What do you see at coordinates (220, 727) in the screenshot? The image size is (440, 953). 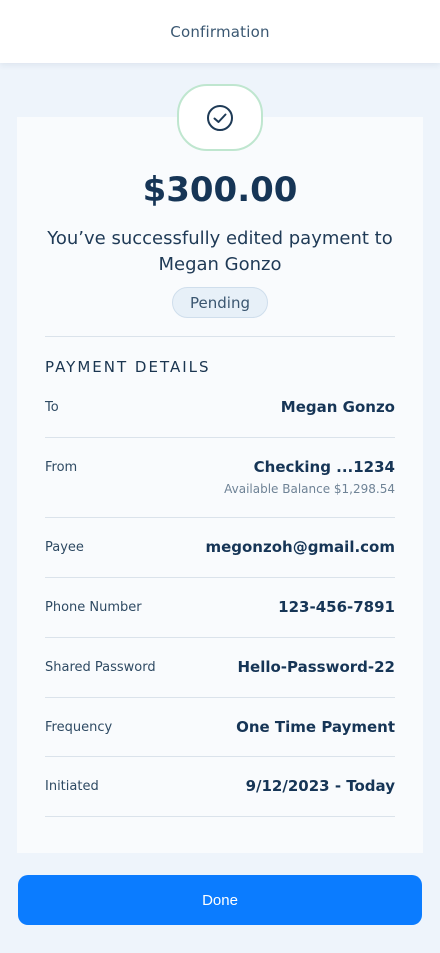 I see `detail-row-frequency: Frequency One Time Payment` at bounding box center [220, 727].